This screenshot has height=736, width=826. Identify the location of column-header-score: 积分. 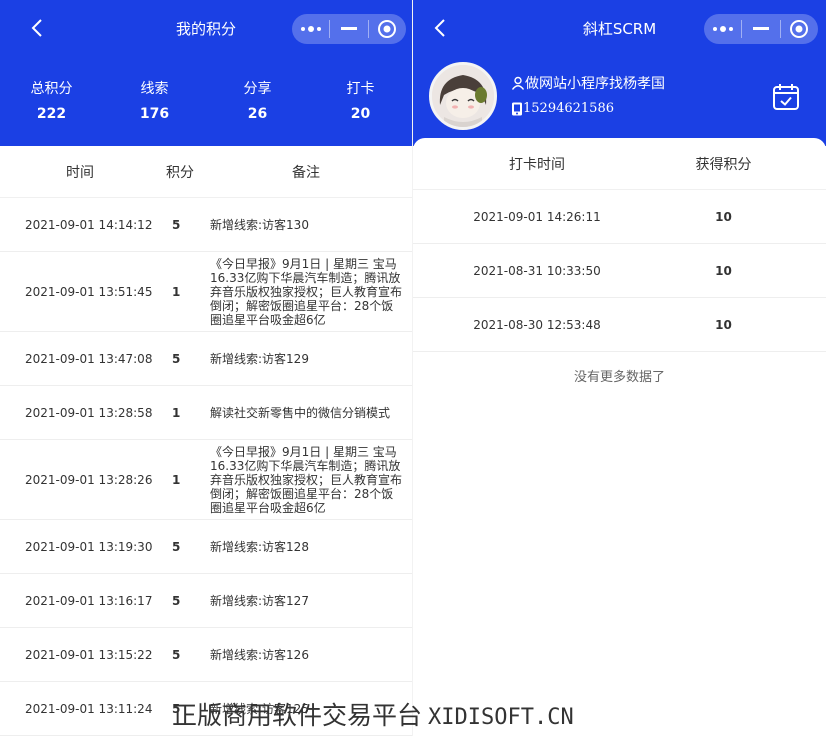
(180, 172).